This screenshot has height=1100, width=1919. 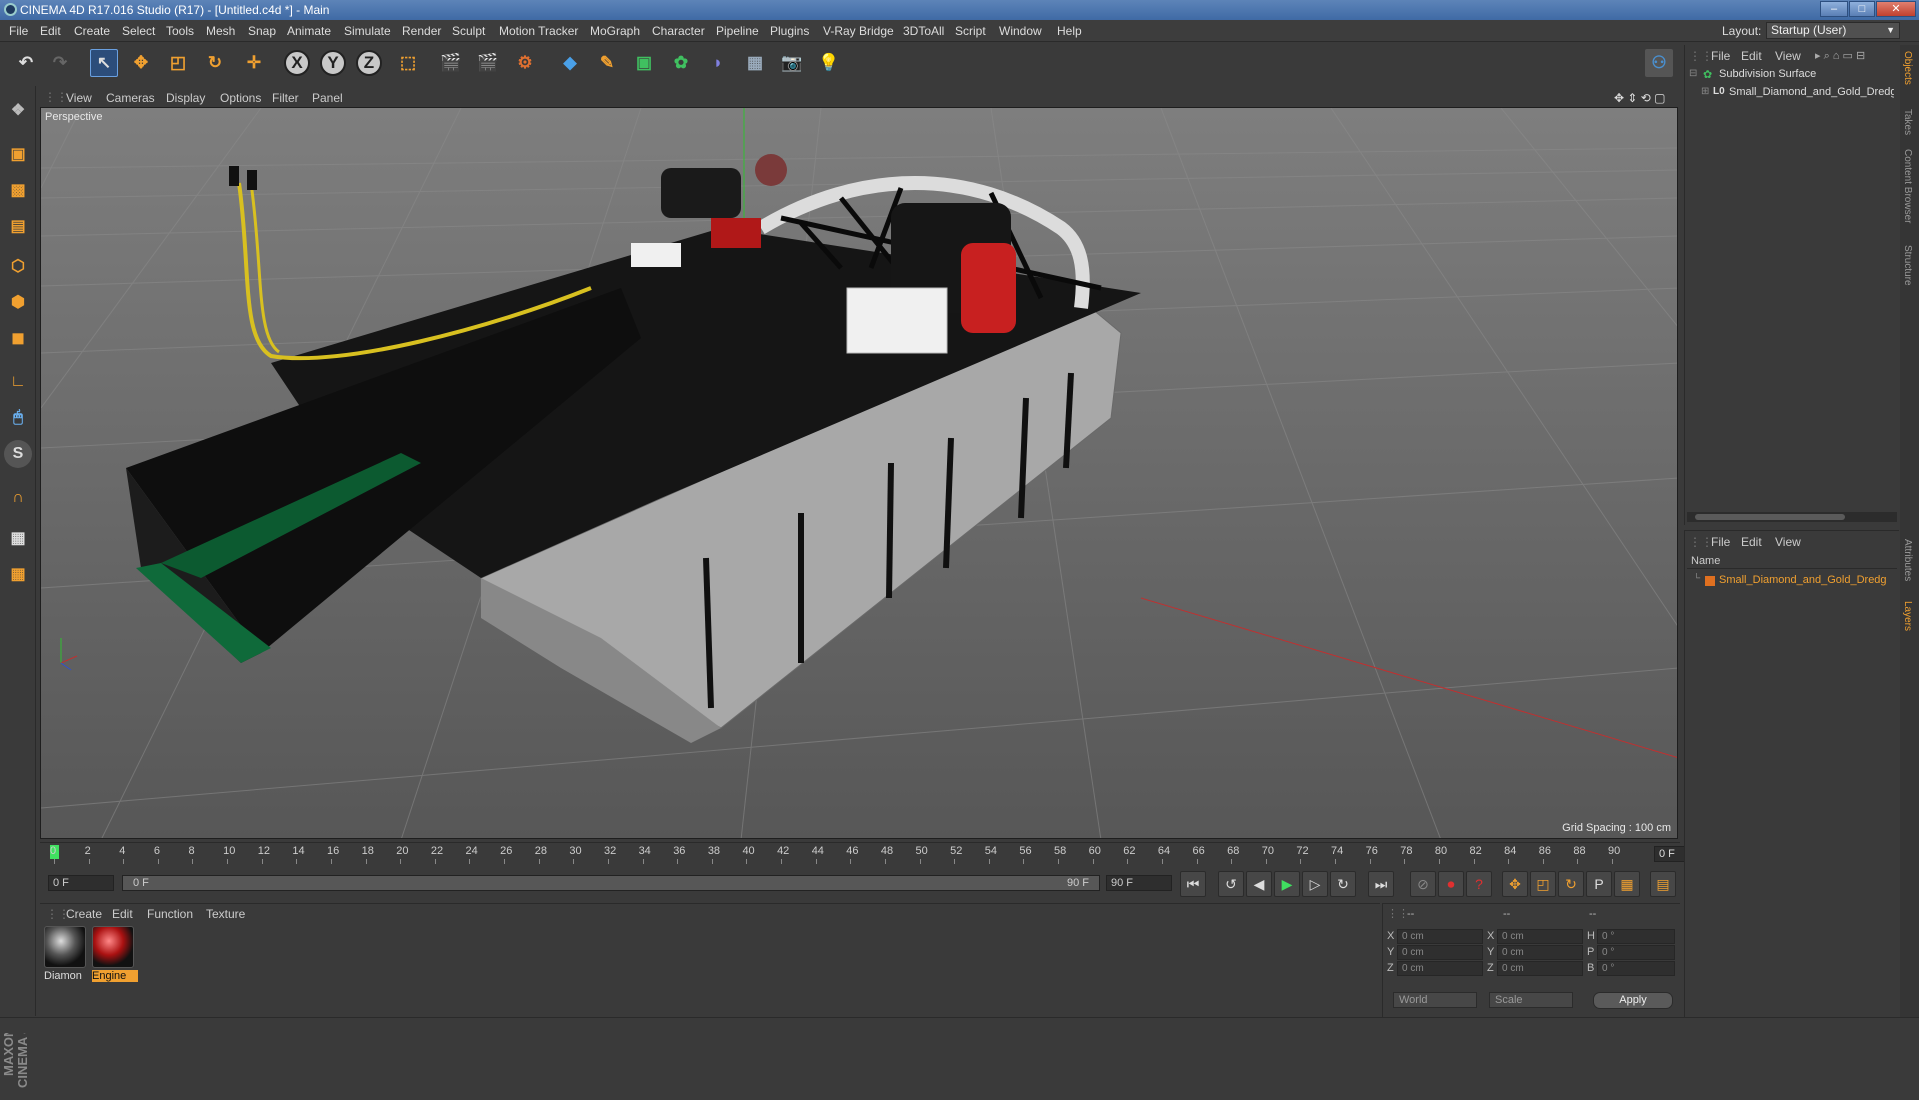 I want to click on viewport-menu-view: View, so click(x=79, y=98).